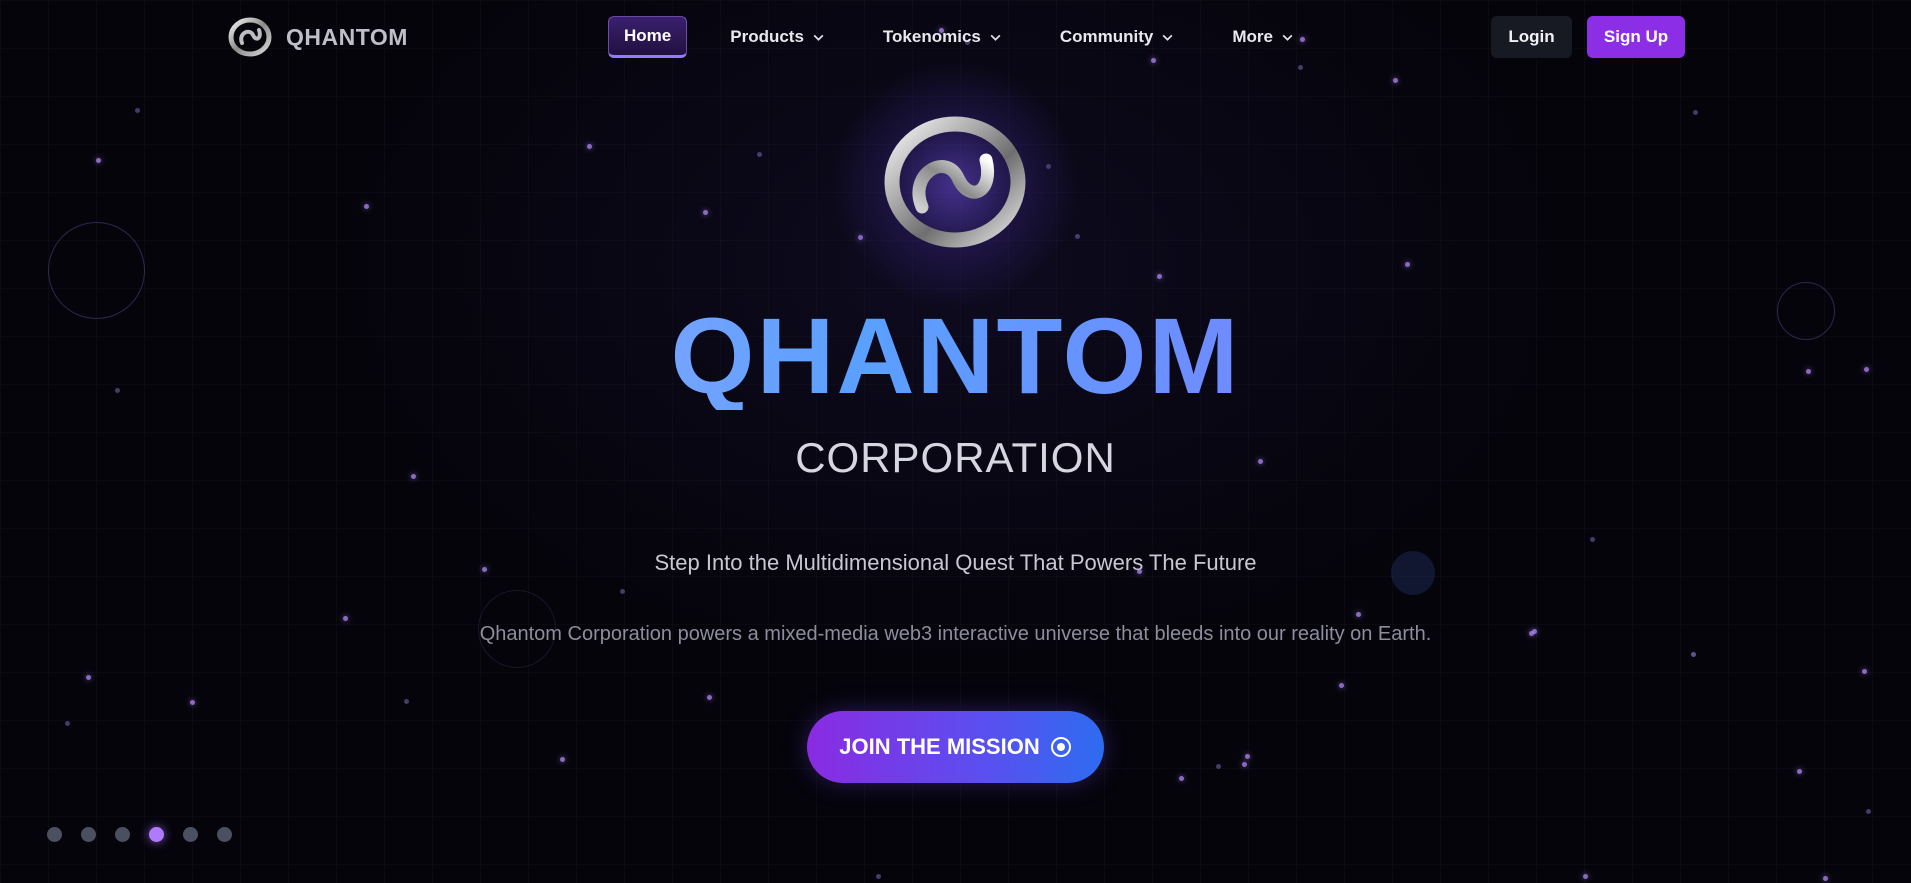  I want to click on hero-subtitle: CORPORATION, so click(955, 457).